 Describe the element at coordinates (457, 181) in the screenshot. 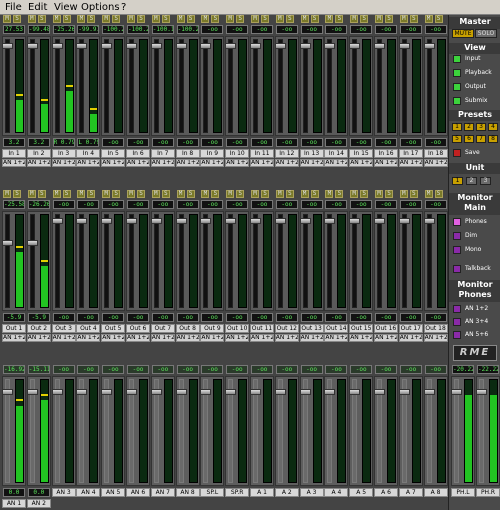

I see `unit-button: 1` at that location.